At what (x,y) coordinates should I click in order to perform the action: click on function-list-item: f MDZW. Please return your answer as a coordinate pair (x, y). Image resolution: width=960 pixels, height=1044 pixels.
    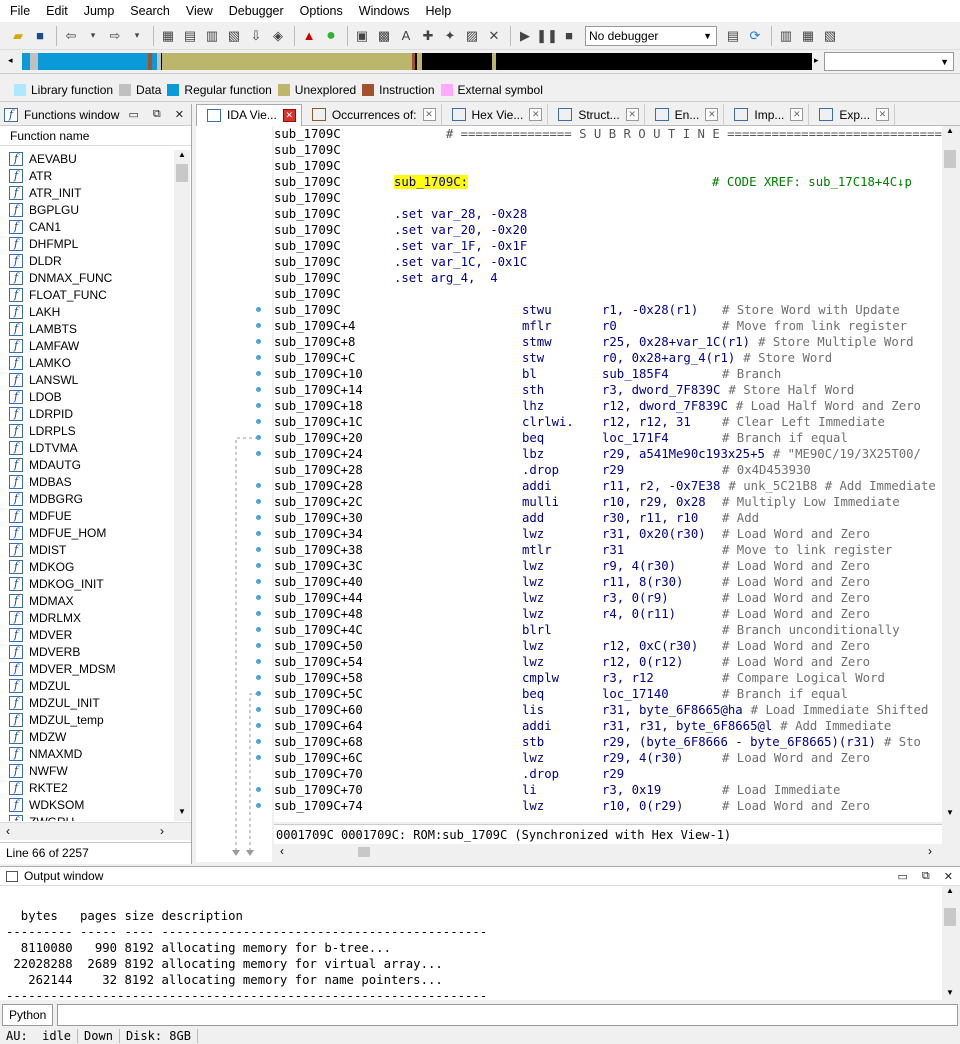
    Looking at the image, I should click on (87, 736).